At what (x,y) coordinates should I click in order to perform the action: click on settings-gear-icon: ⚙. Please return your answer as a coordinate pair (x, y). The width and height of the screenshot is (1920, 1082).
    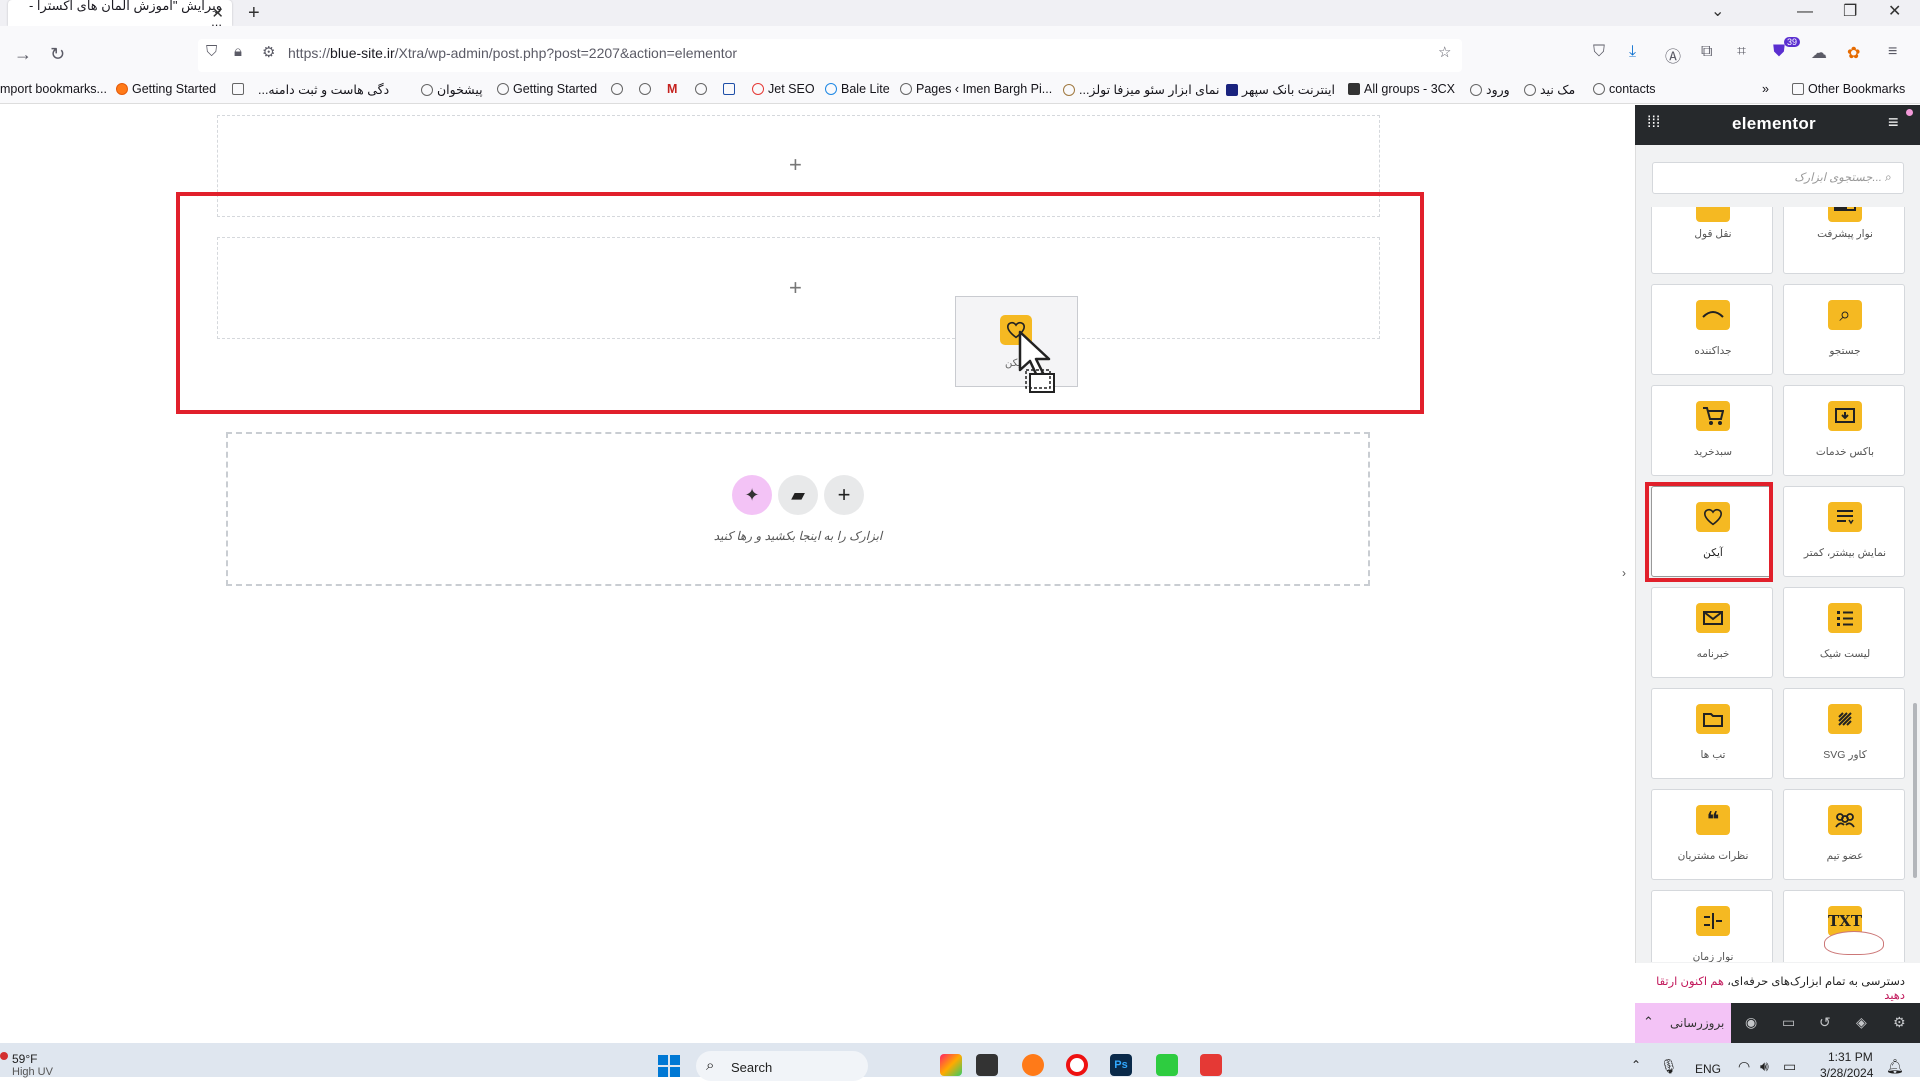
    Looking at the image, I should click on (1899, 1022).